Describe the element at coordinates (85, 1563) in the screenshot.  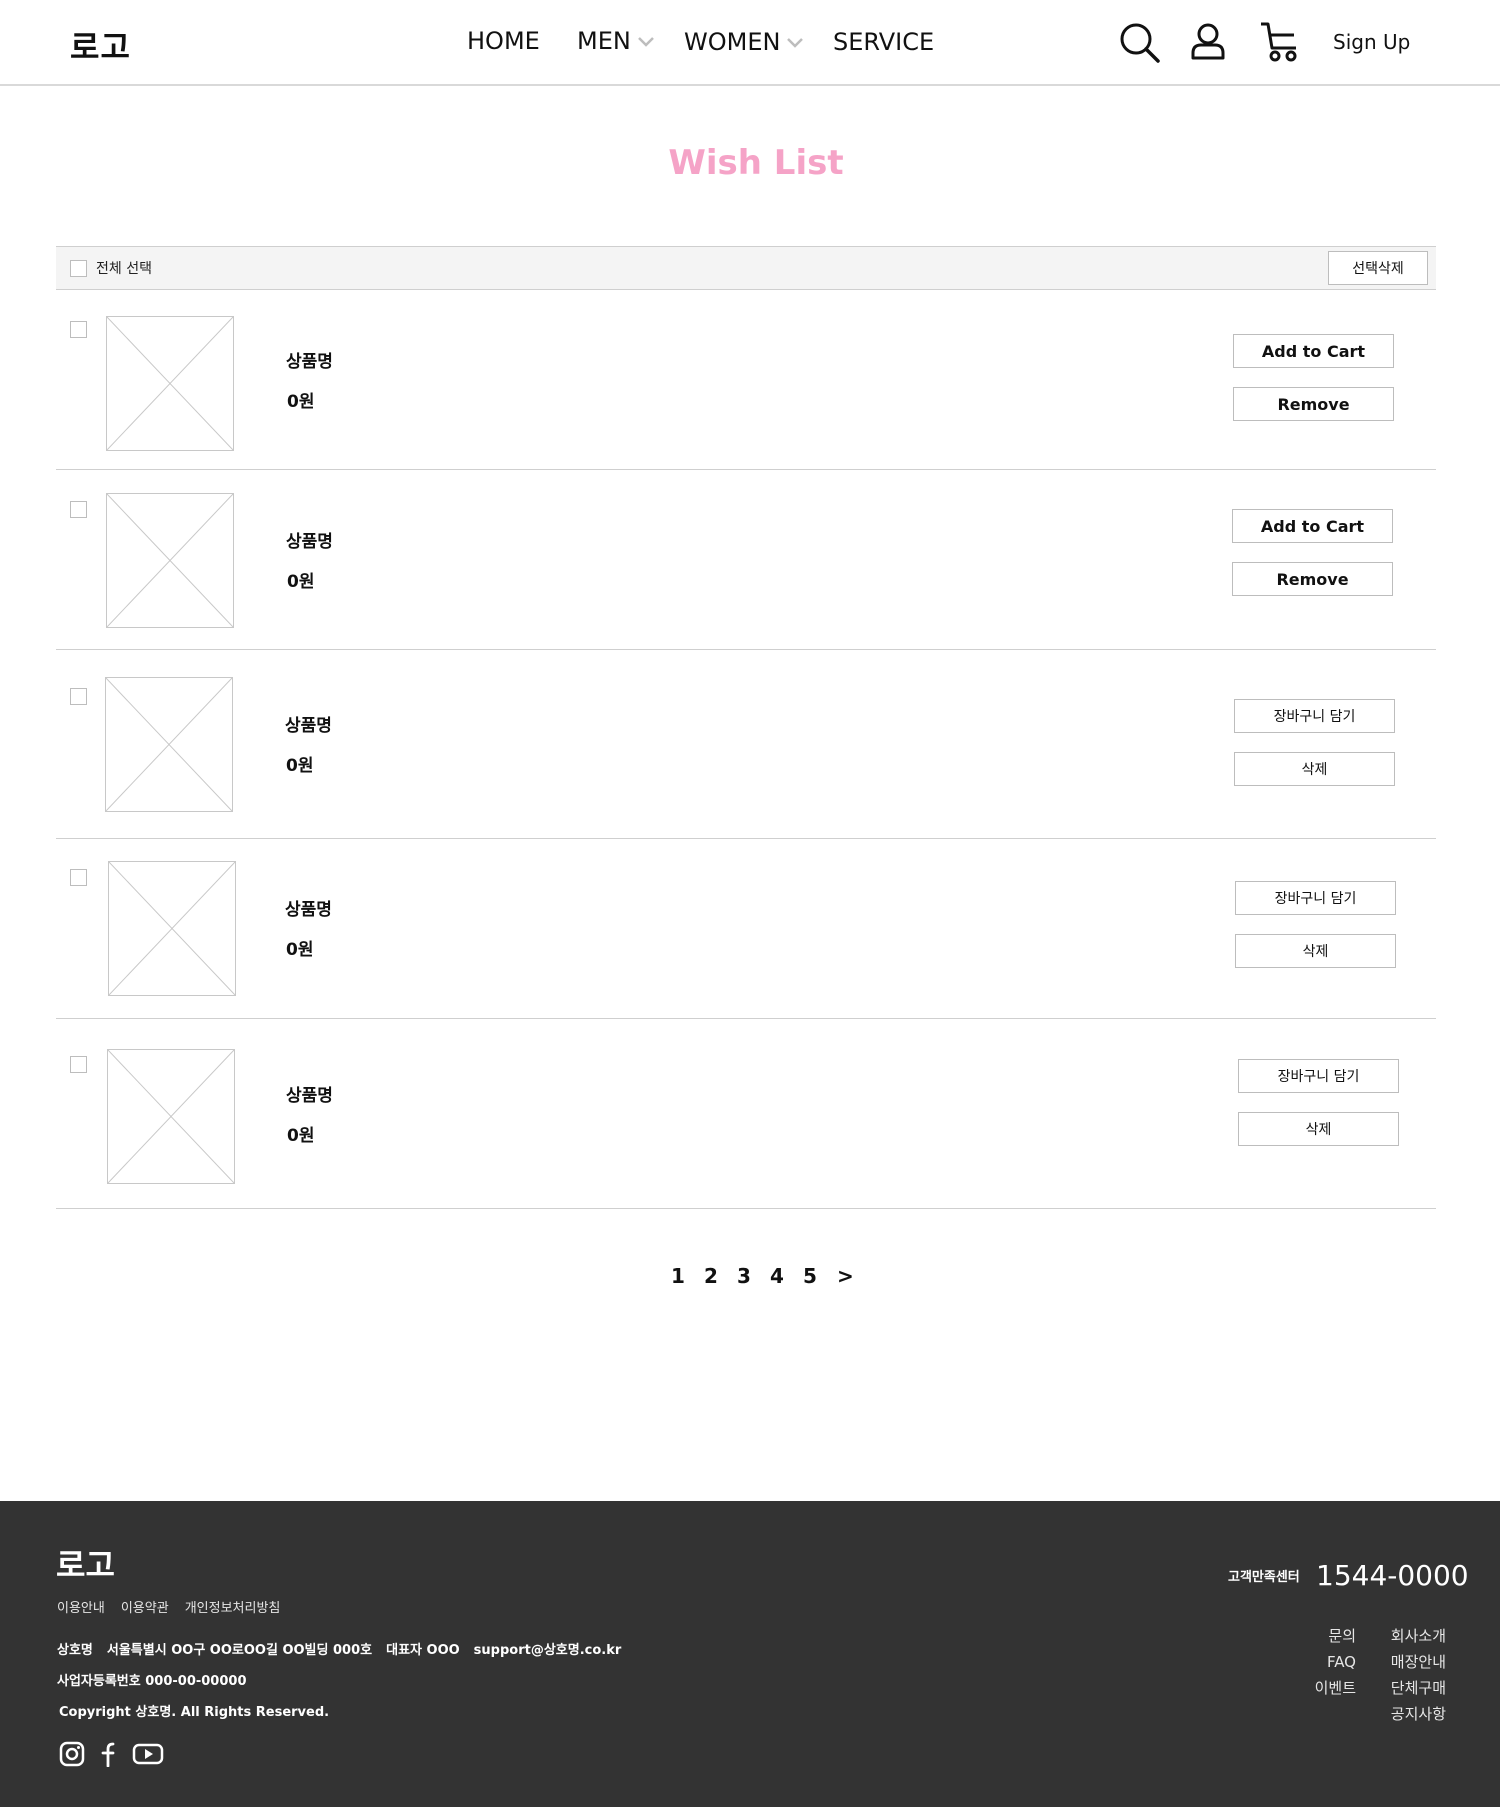
I see `footer-logo: 로고` at that location.